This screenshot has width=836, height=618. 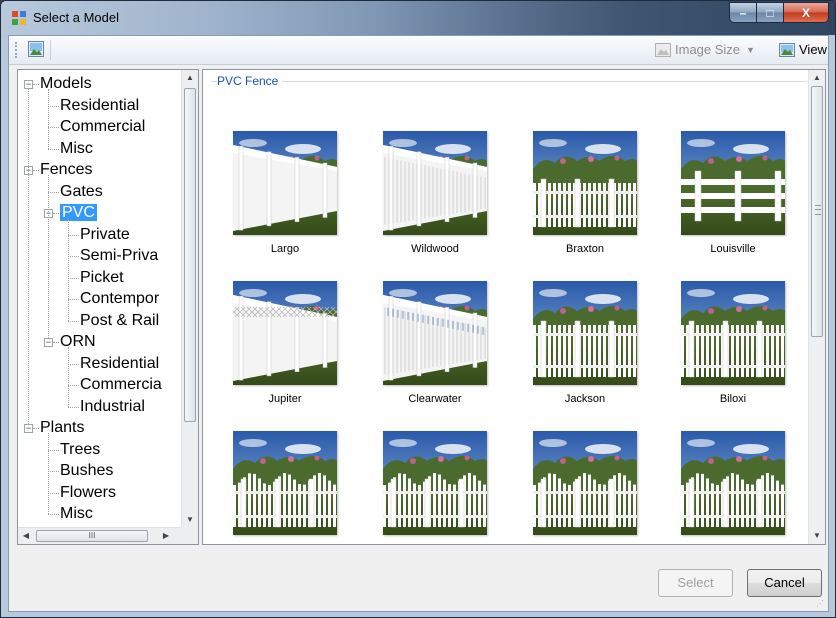 What do you see at coordinates (435, 249) in the screenshot?
I see `model-label: Wildwood` at bounding box center [435, 249].